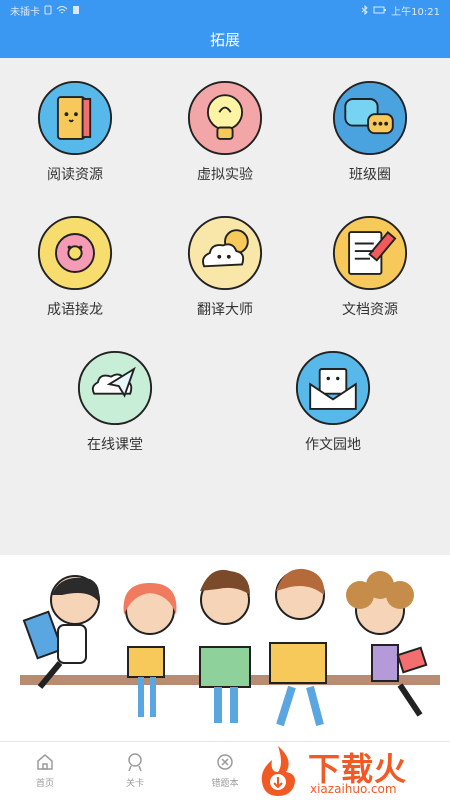 Image resolution: width=450 pixels, height=800 pixels. Describe the element at coordinates (370, 310) in the screenshot. I see `tile-label: 文档资源` at that location.